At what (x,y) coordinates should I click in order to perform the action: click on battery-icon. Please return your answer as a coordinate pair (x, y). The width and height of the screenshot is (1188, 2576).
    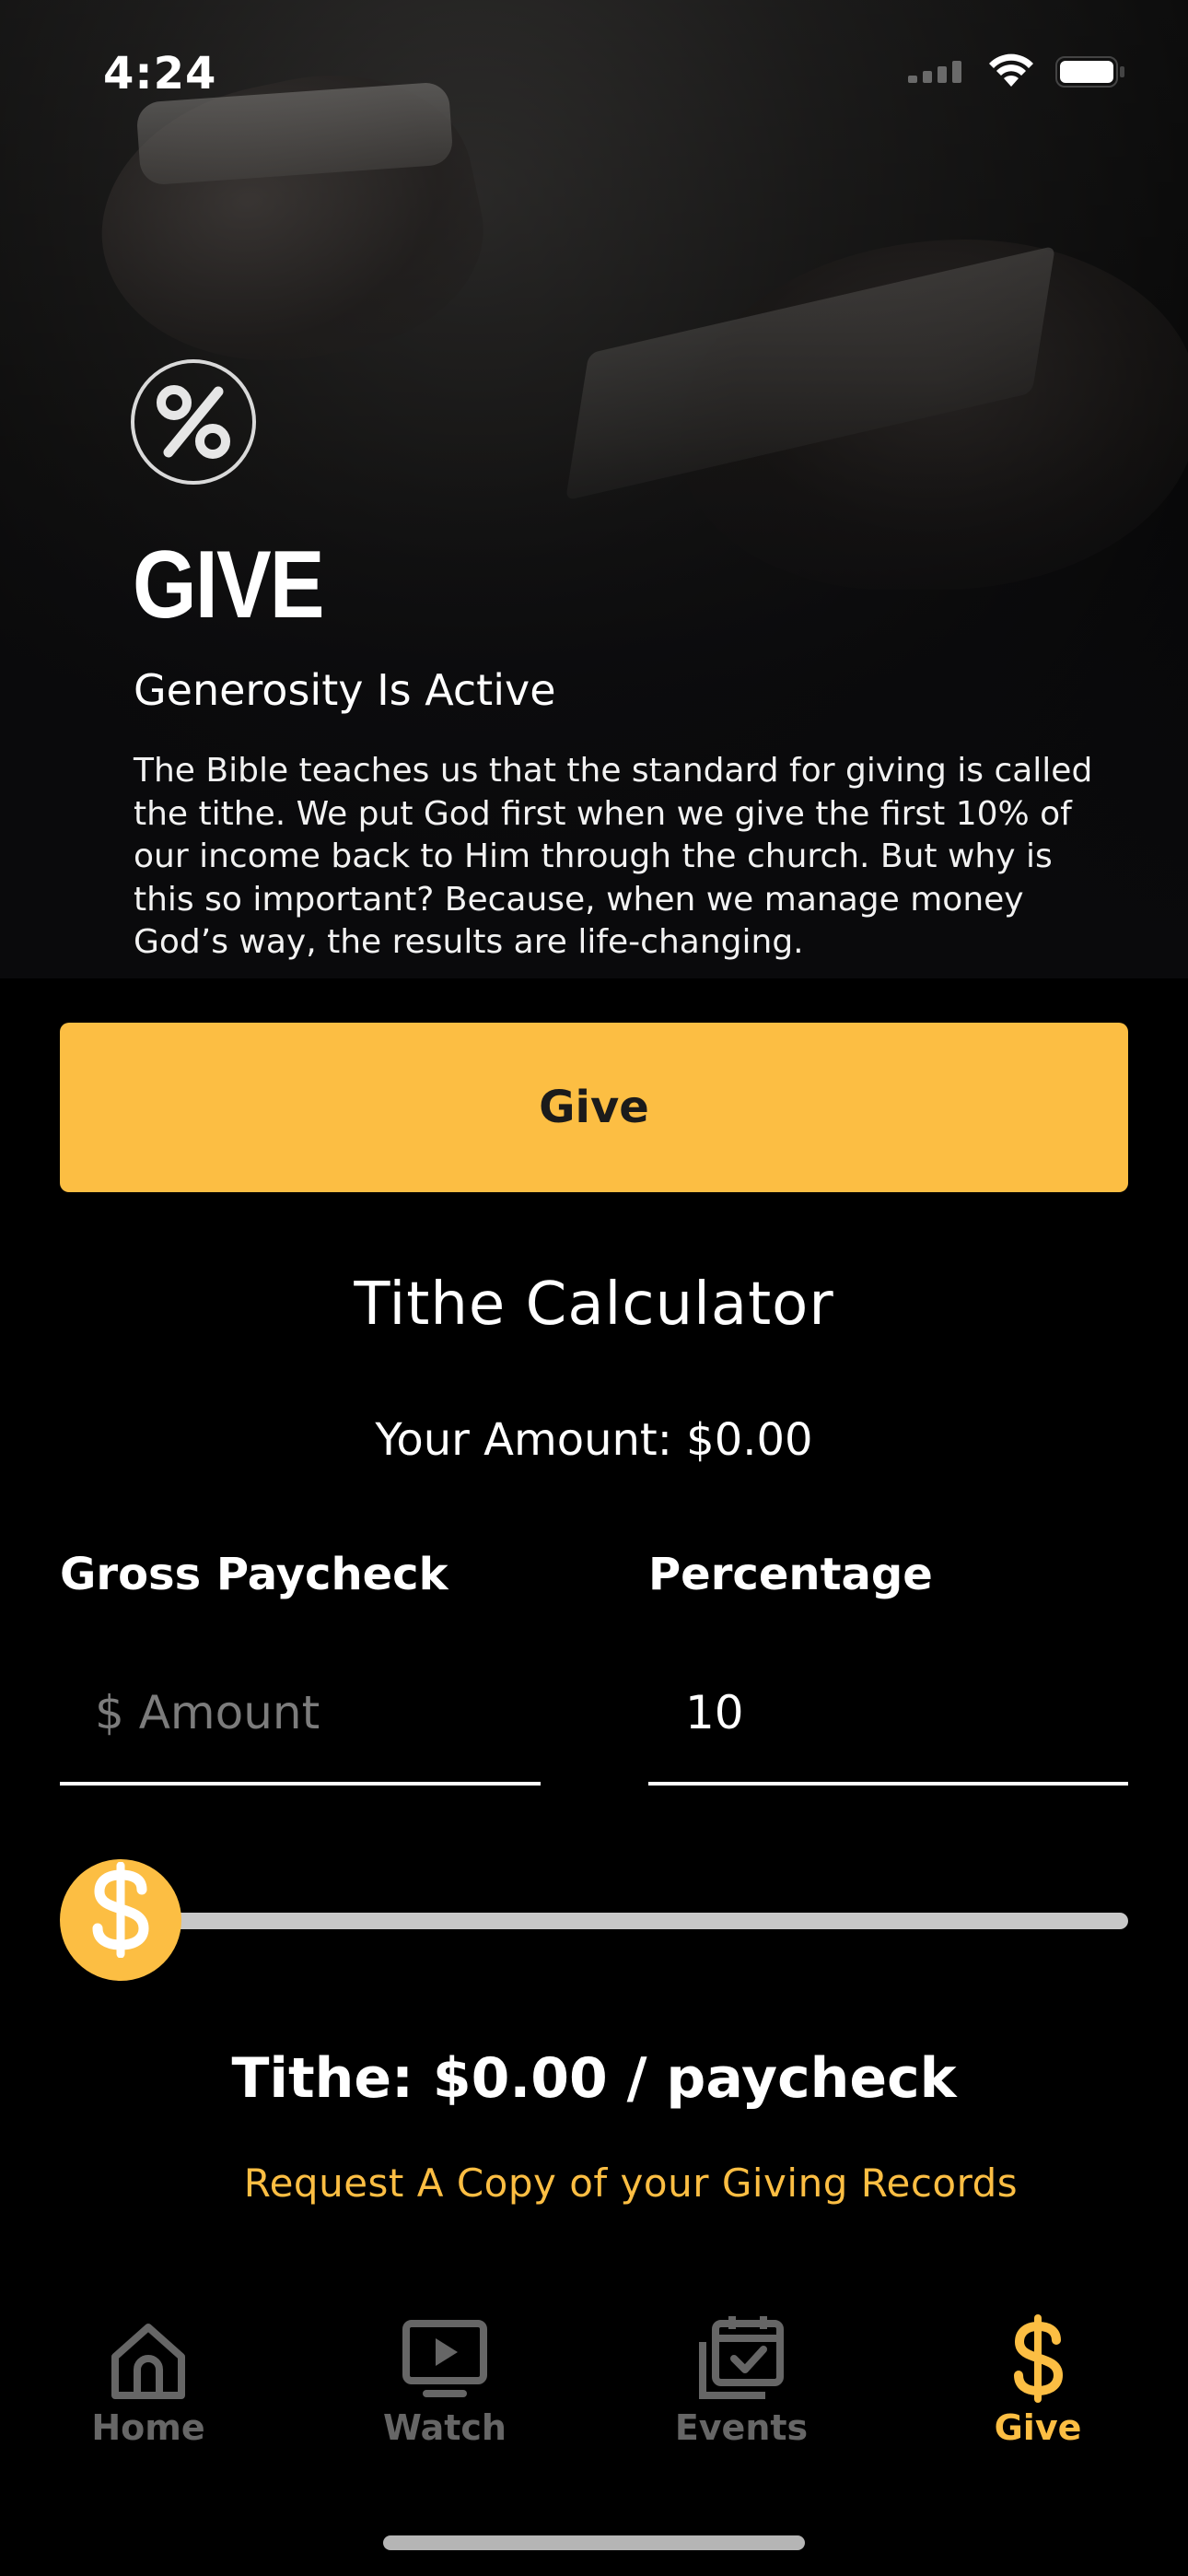
    Looking at the image, I should click on (1090, 73).